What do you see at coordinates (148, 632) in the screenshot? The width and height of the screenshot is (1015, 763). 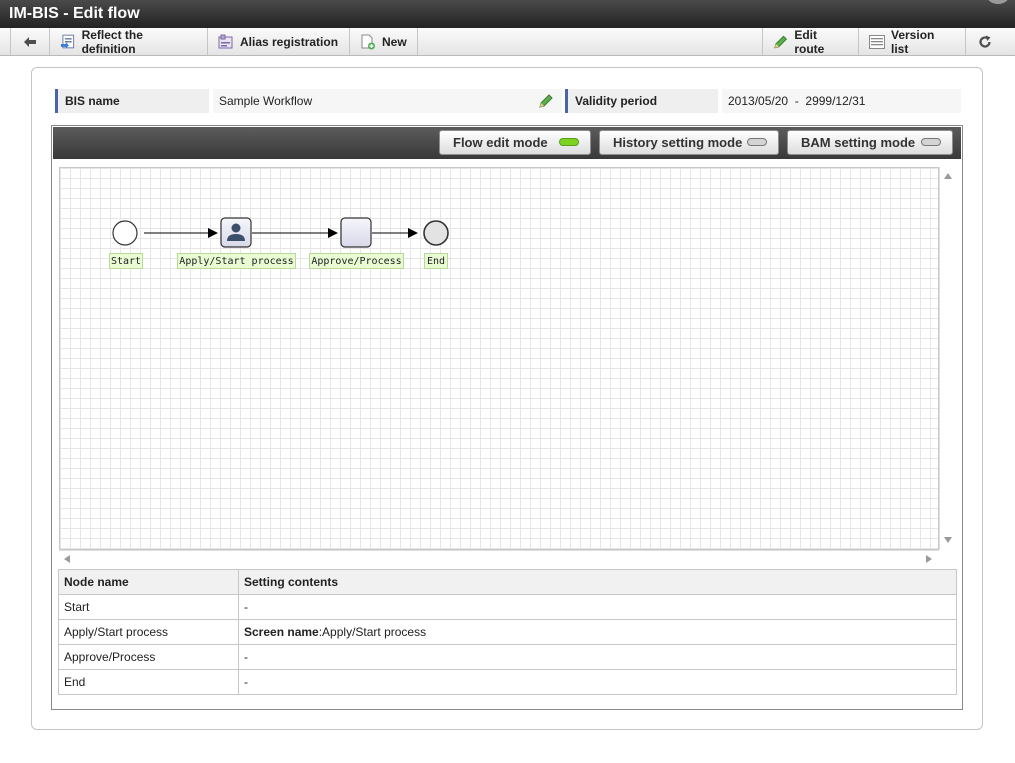 I see `node-name-cell: Apply/Start process` at bounding box center [148, 632].